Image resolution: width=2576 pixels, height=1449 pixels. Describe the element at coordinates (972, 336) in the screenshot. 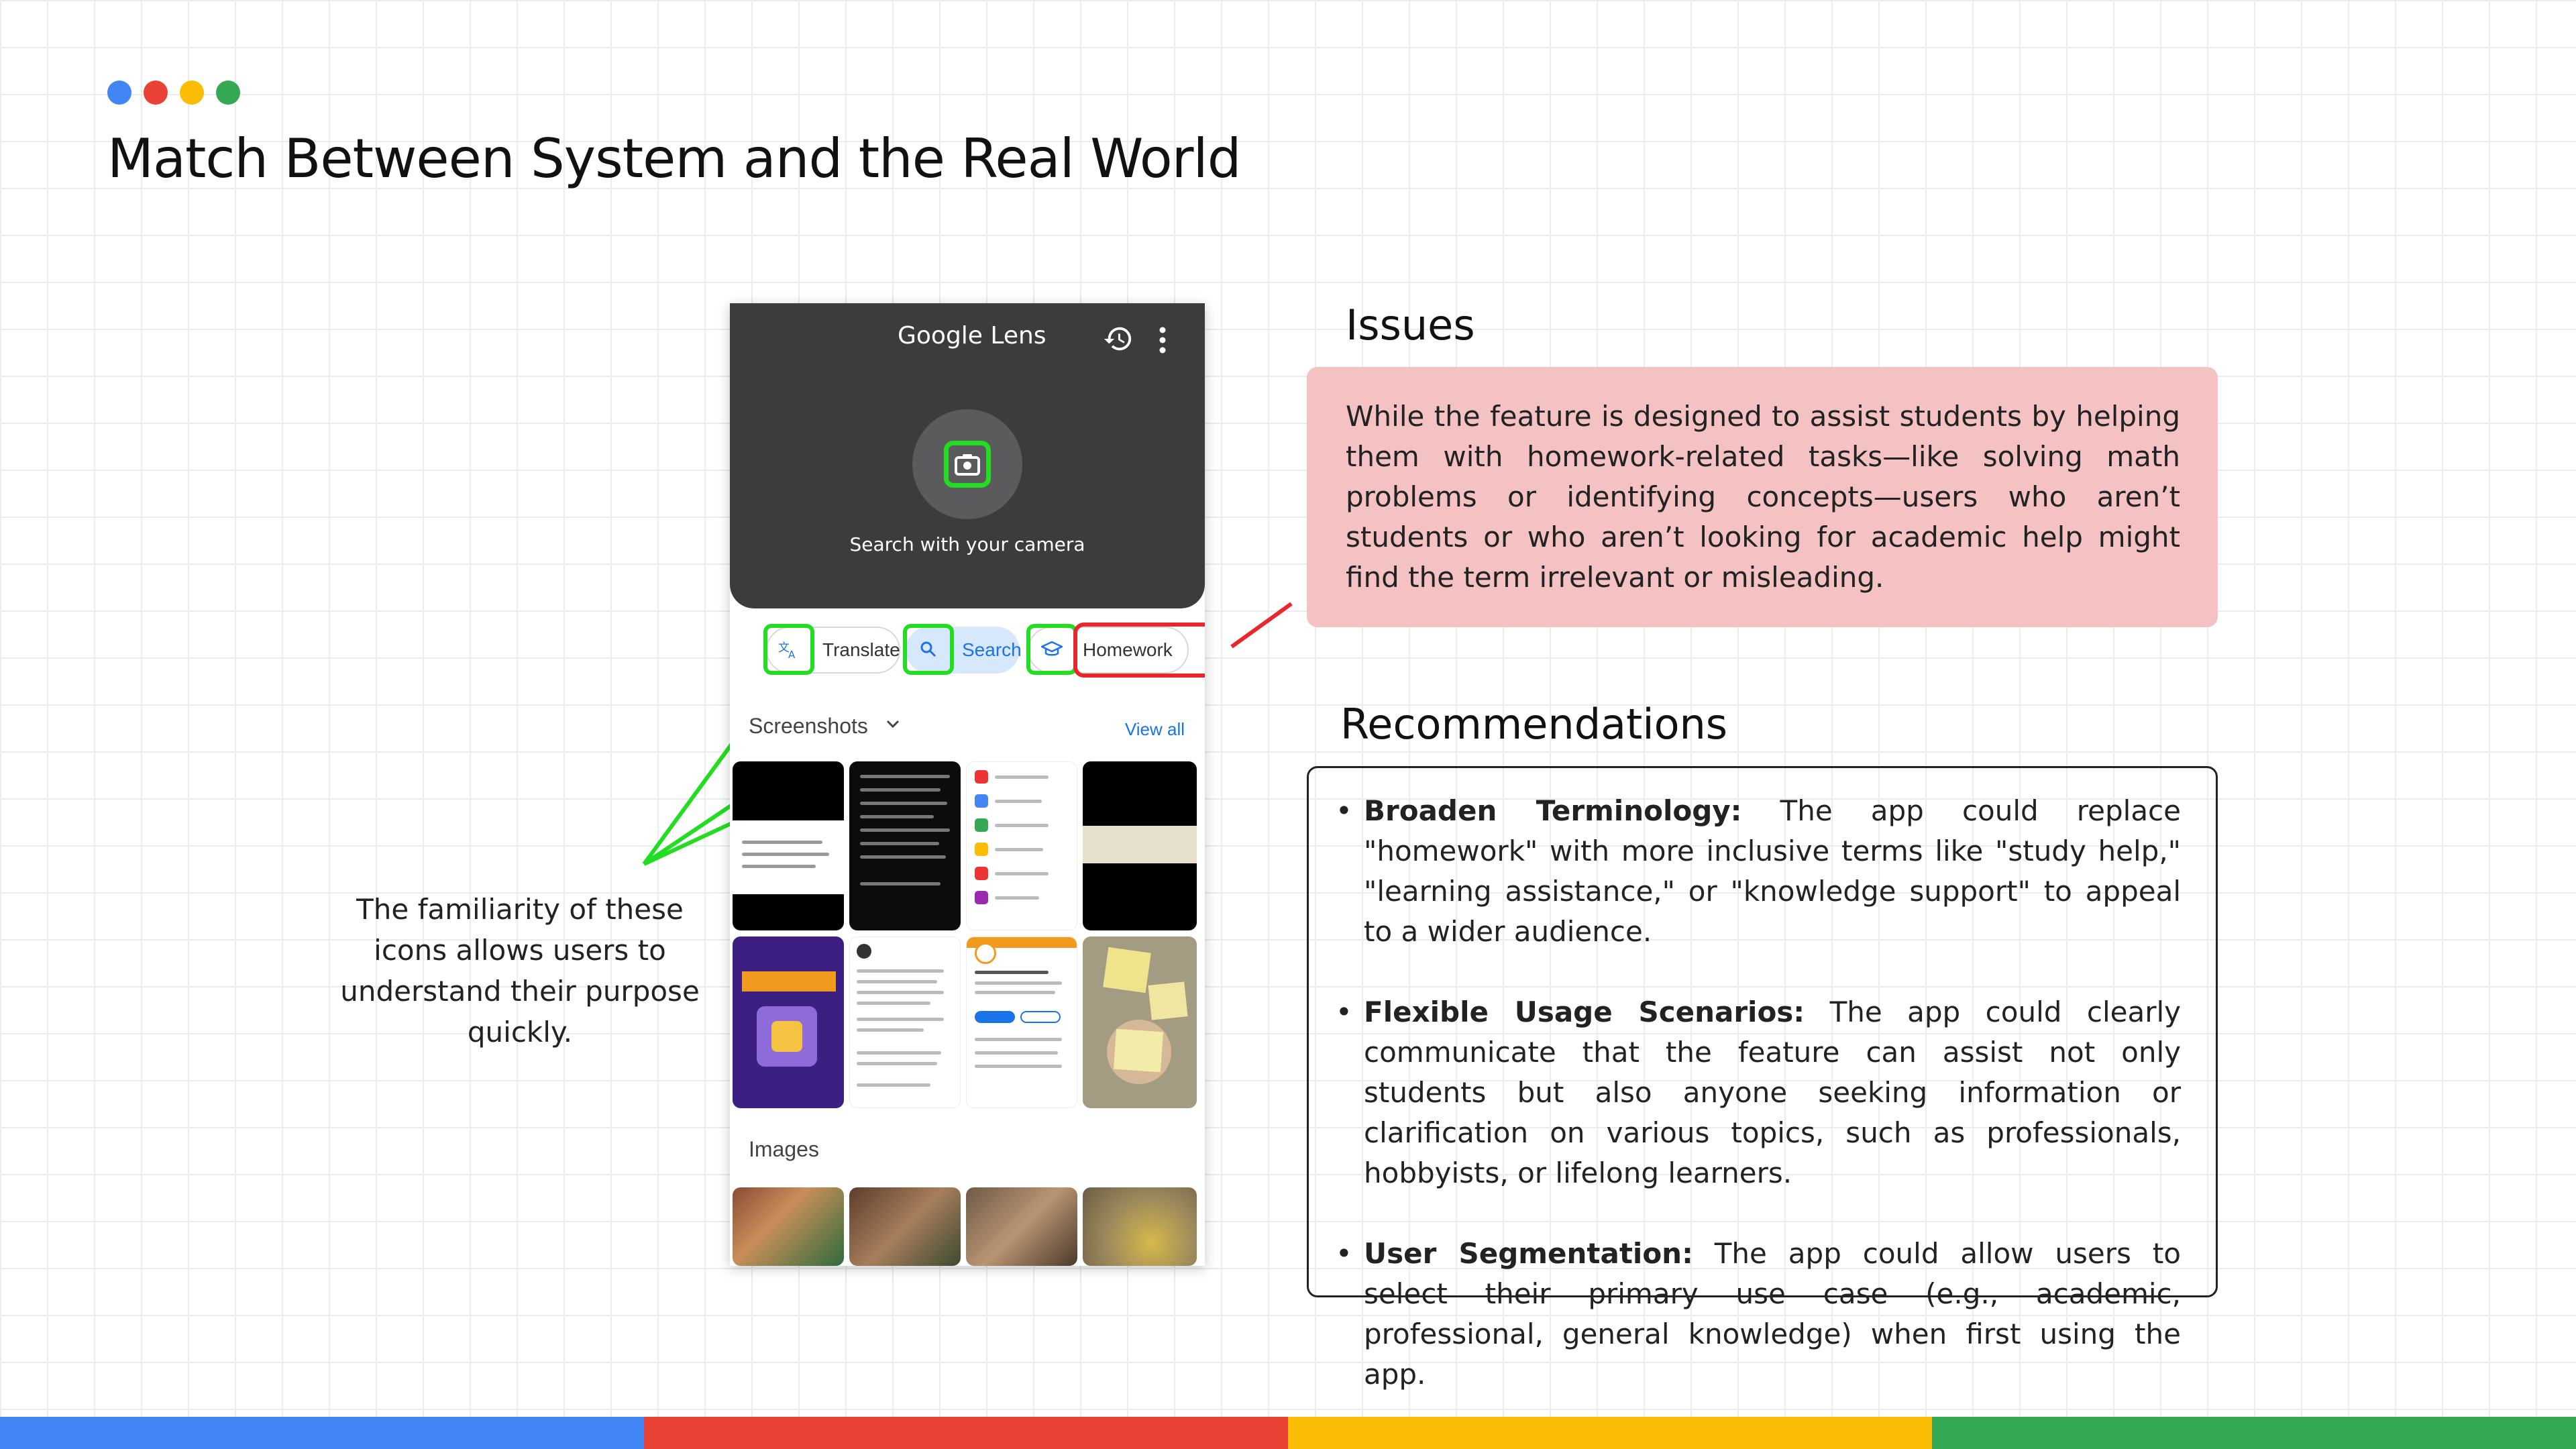

I see `app-title: Google Lens` at that location.